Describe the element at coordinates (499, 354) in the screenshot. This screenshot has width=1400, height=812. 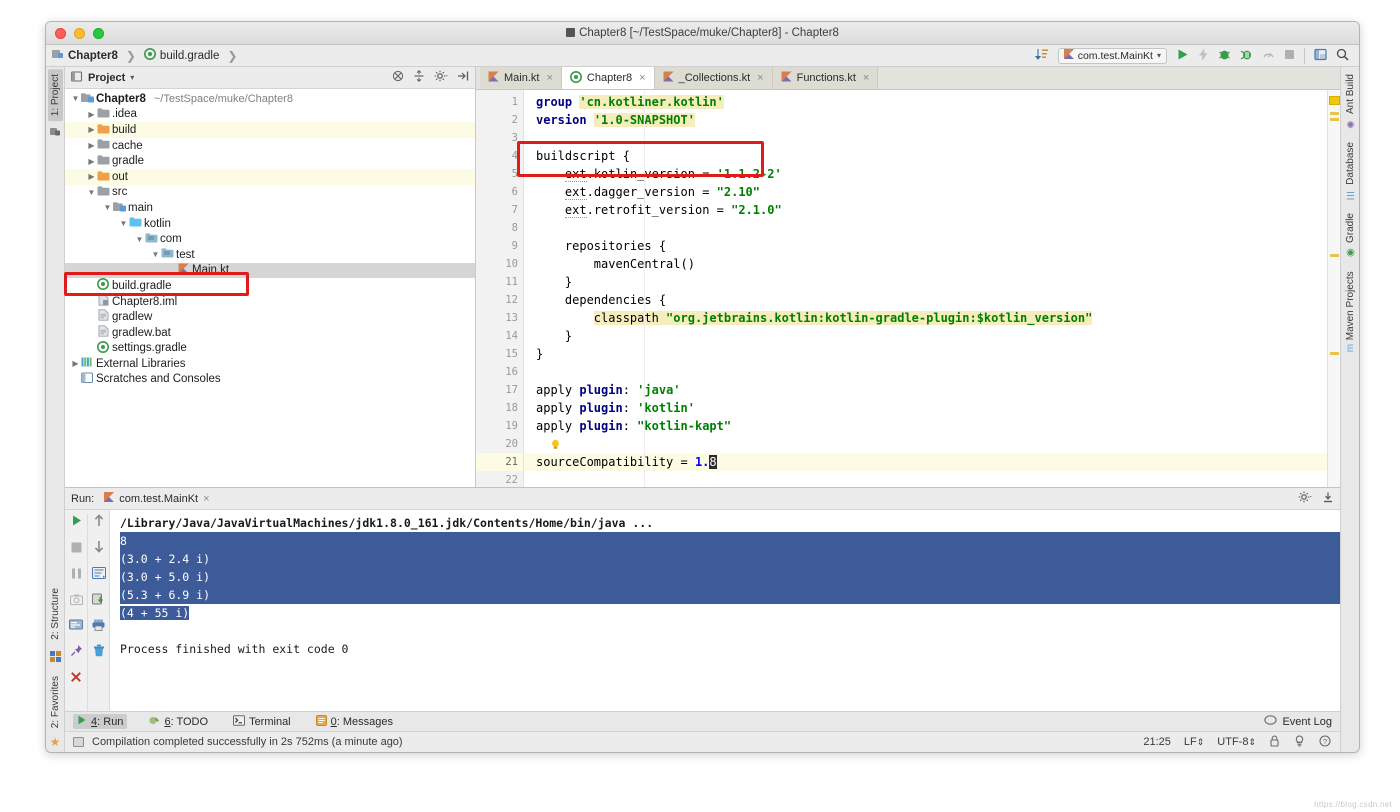
I see `line-number: 15` at that location.